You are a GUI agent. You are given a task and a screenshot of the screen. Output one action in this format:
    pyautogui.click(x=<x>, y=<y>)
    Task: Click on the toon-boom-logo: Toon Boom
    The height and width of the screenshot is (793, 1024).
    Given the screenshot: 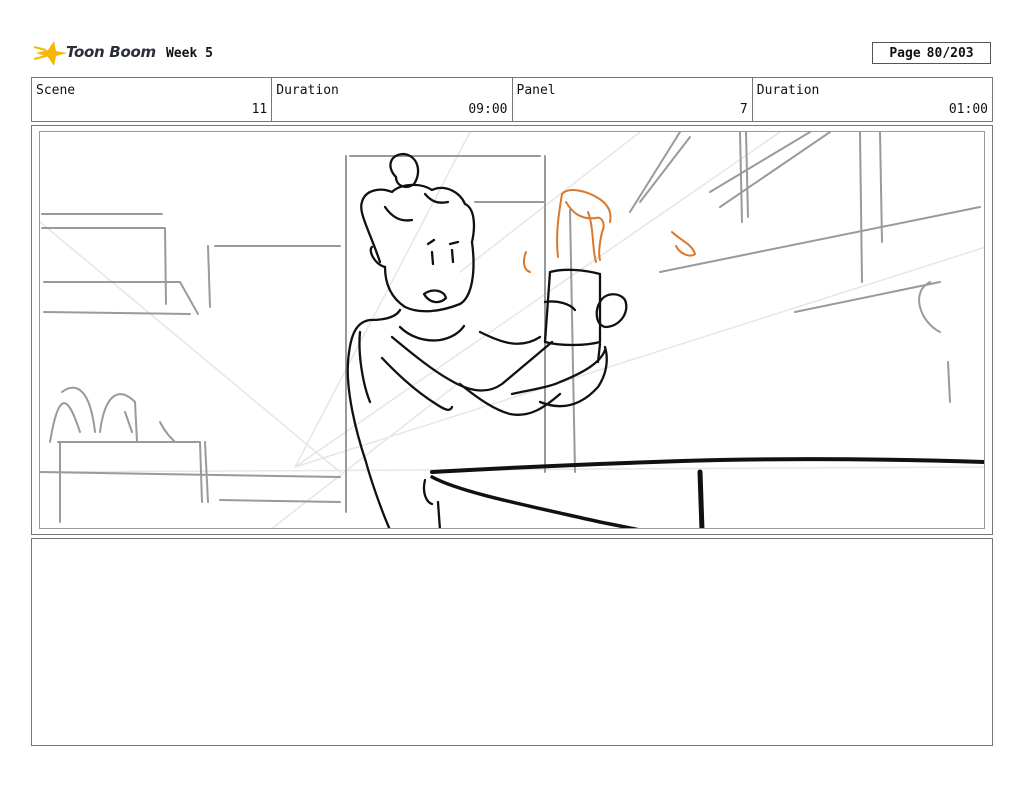 What is the action you would take?
    pyautogui.click(x=94, y=53)
    